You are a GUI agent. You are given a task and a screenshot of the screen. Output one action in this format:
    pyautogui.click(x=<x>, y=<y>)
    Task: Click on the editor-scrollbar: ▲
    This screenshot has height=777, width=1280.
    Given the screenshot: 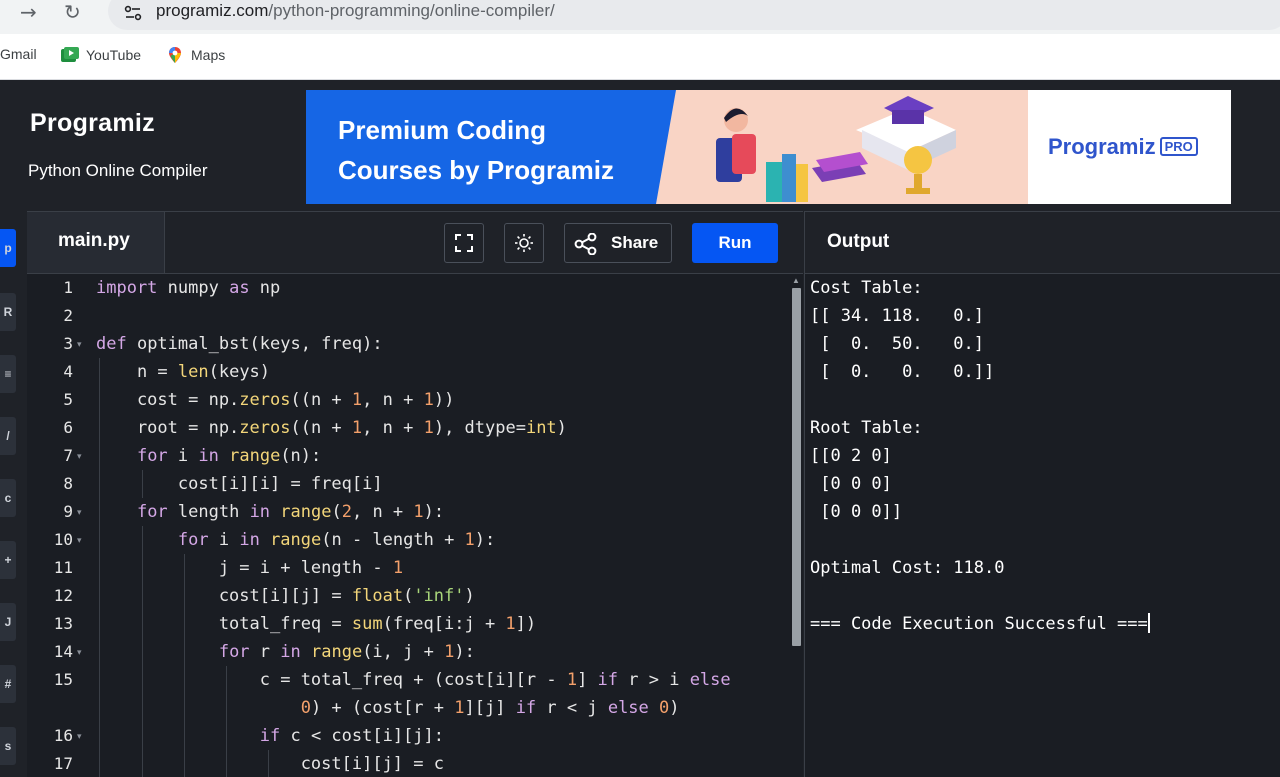 What is the action you would take?
    pyautogui.click(x=796, y=525)
    